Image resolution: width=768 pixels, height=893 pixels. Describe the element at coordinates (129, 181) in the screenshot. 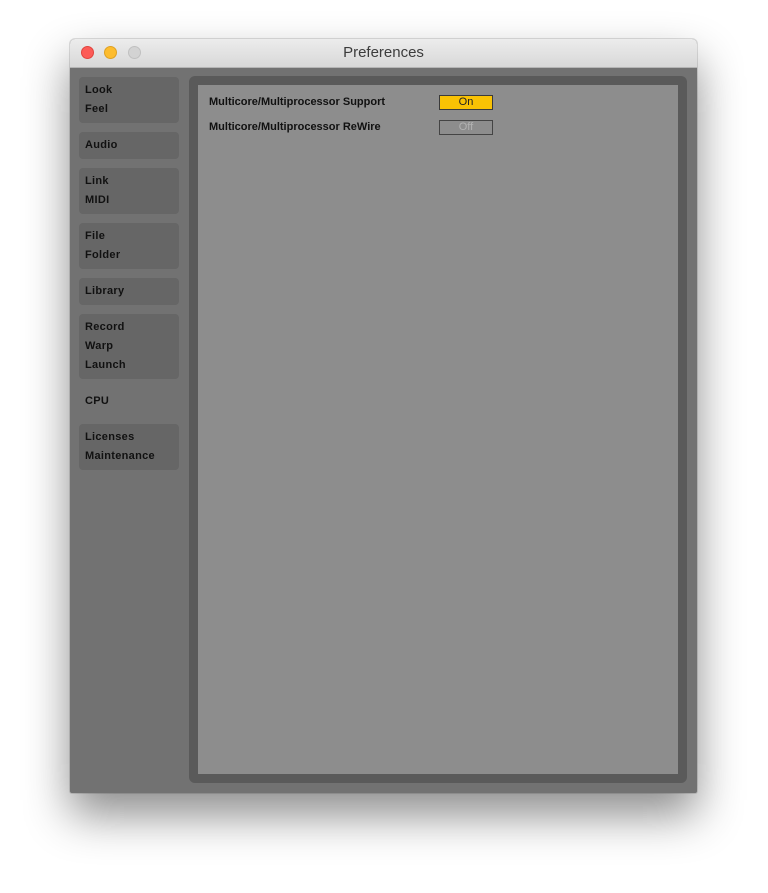

I see `tab-link: Link` at that location.